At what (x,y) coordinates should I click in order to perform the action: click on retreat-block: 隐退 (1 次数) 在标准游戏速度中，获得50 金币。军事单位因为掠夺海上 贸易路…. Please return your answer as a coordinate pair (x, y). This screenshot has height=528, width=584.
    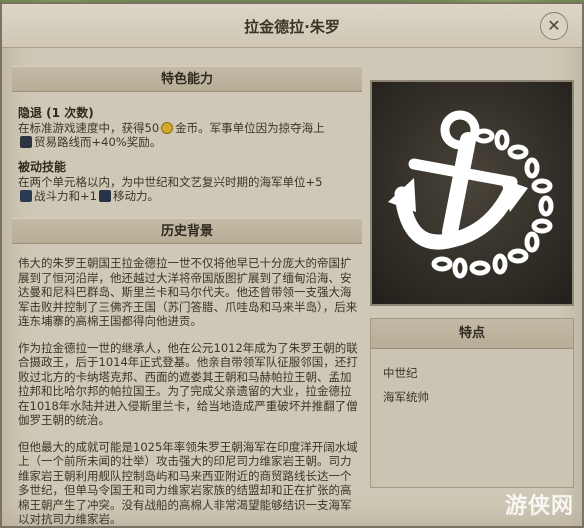
    Looking at the image, I should click on (188, 128).